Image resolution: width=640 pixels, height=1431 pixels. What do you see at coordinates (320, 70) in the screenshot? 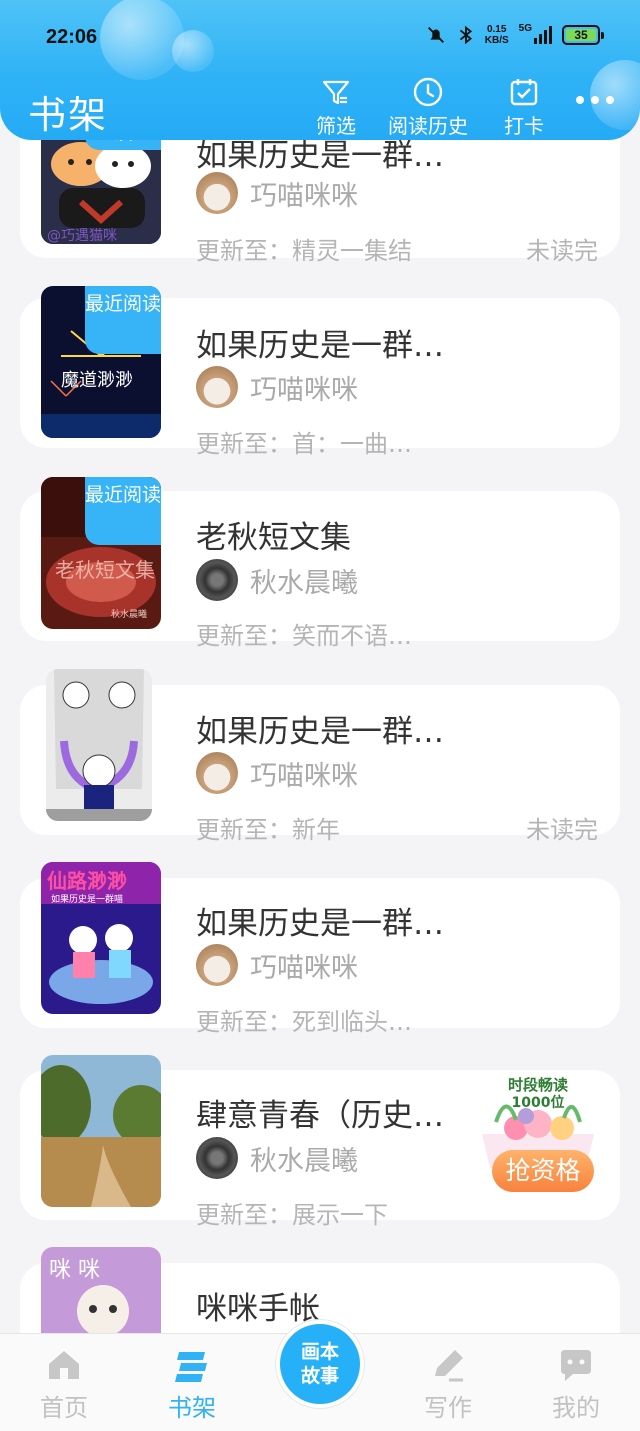
I see `top-header: 22:06 0.15 KB/S 5G 35 书架 筛选 阅读历史 打卡` at bounding box center [320, 70].